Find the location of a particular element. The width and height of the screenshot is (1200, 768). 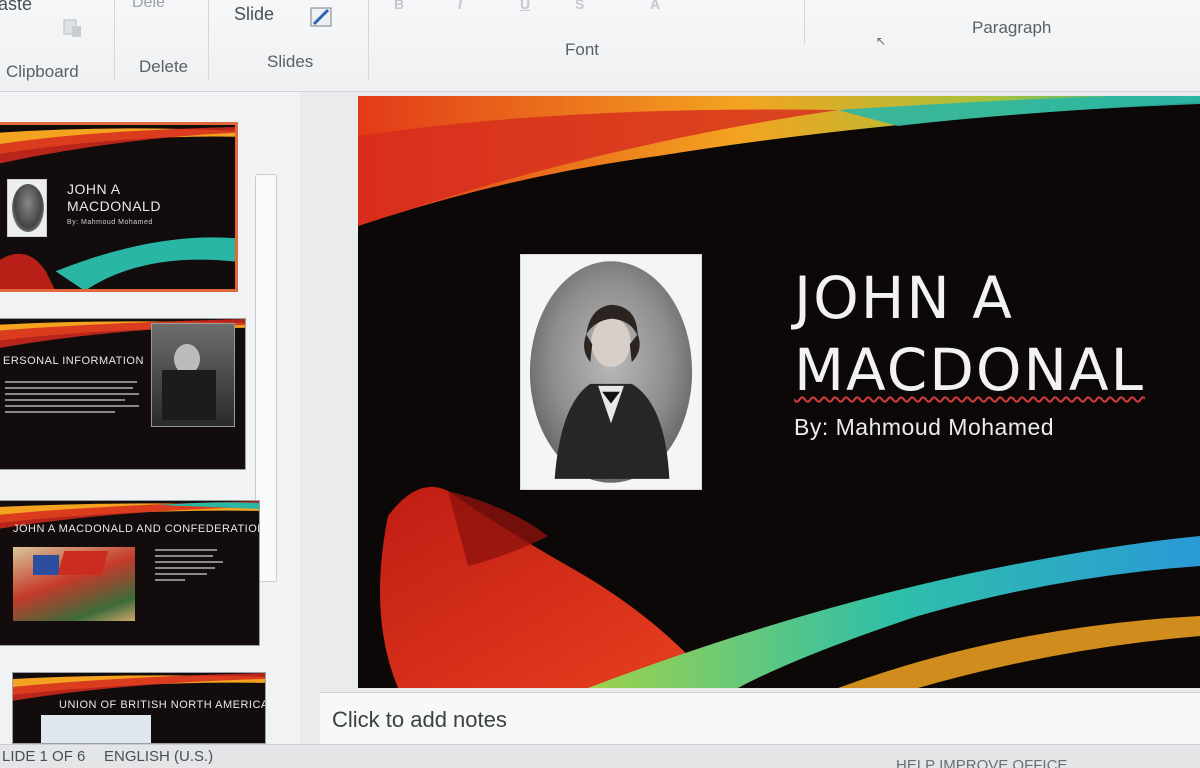

italic-icon: I is located at coordinates (460, 6).